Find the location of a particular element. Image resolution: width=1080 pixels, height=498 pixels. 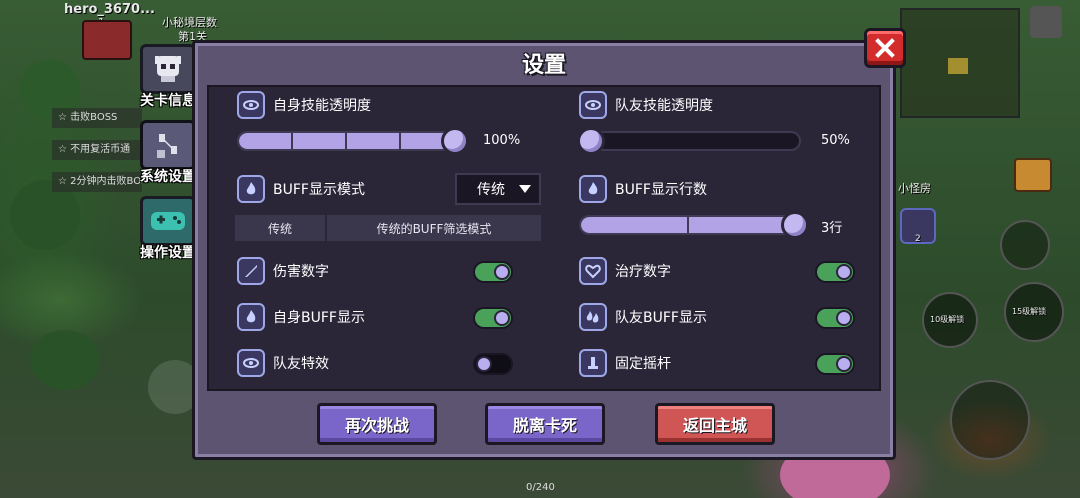

setting-label: 自身BUFF显示 is located at coordinates (319, 318).